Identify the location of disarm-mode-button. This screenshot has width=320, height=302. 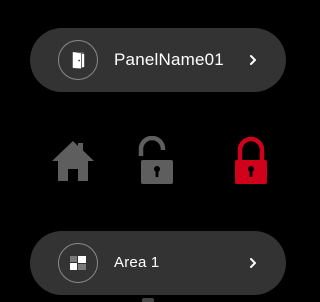
(155, 161).